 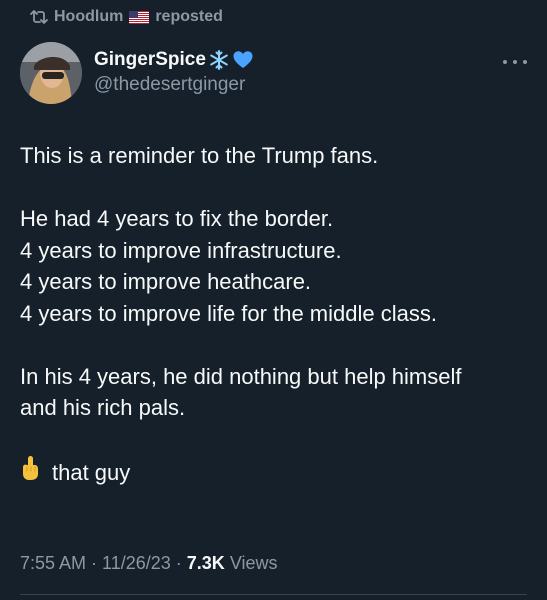 I want to click on author-names: GingerSpice @thedesertginger, so click(x=174, y=72).